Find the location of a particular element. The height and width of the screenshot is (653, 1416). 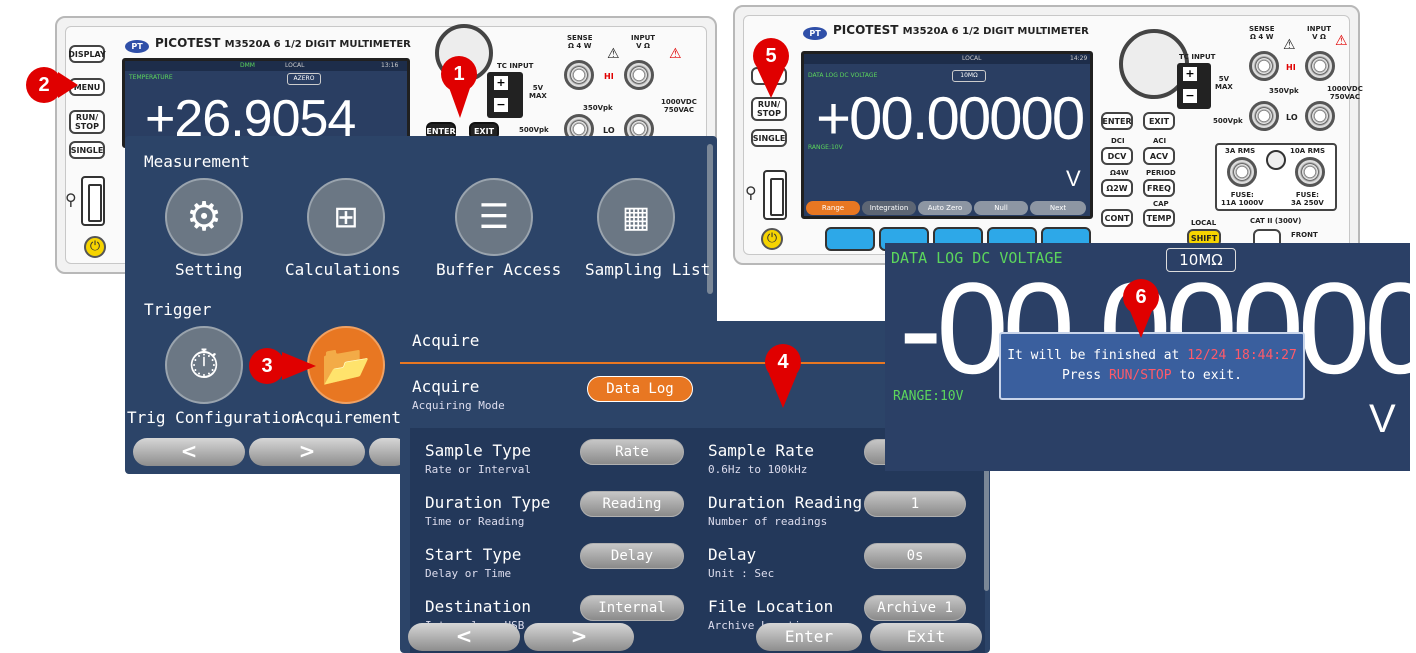

step-badge-3: 3 is located at coordinates (267, 366).